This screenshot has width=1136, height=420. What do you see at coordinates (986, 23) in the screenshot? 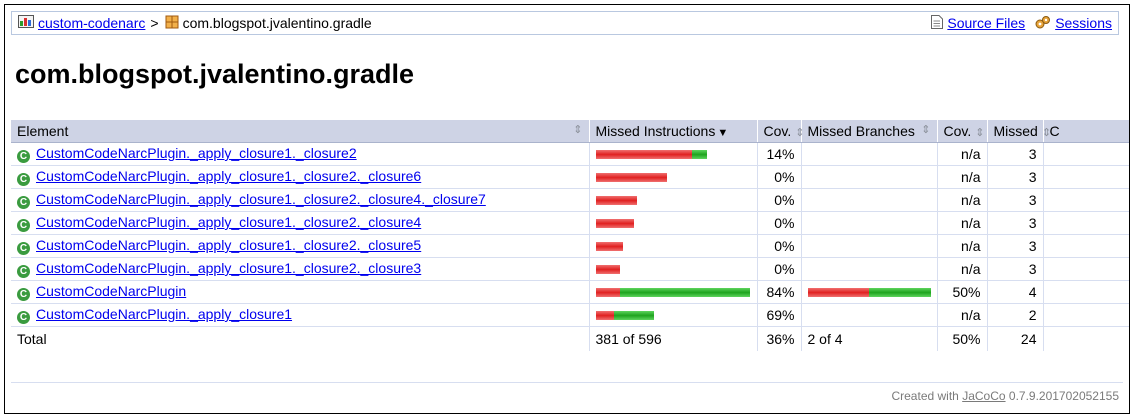
I see `source-files-link: Source Files` at bounding box center [986, 23].